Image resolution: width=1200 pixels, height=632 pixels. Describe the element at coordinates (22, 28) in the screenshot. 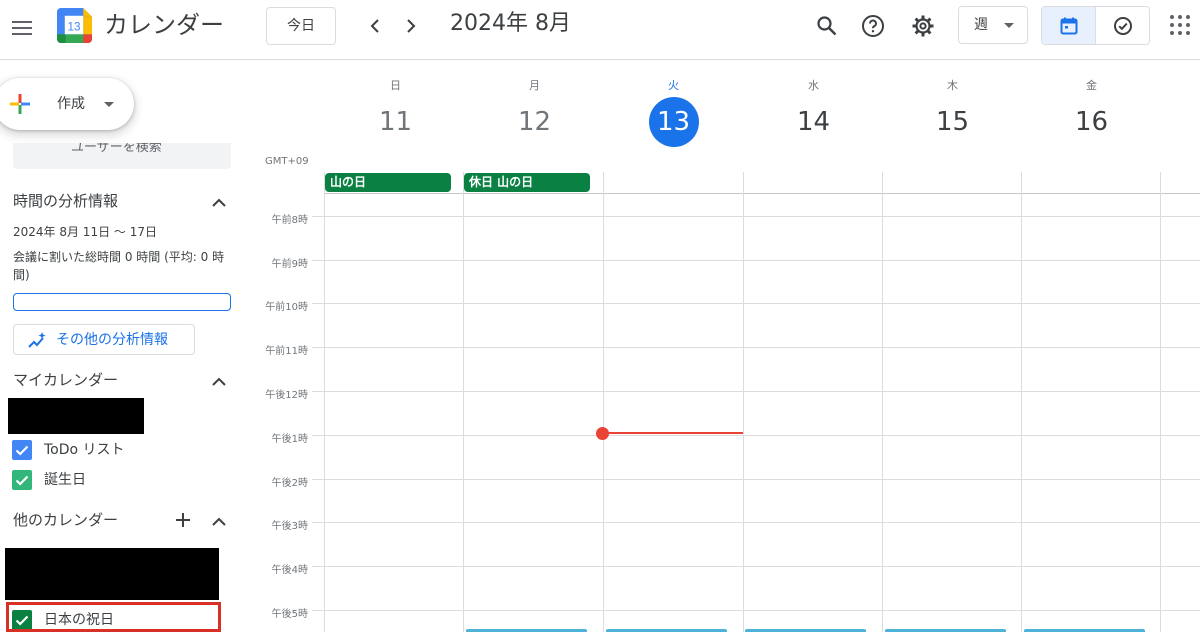

I see `menu-icon` at that location.